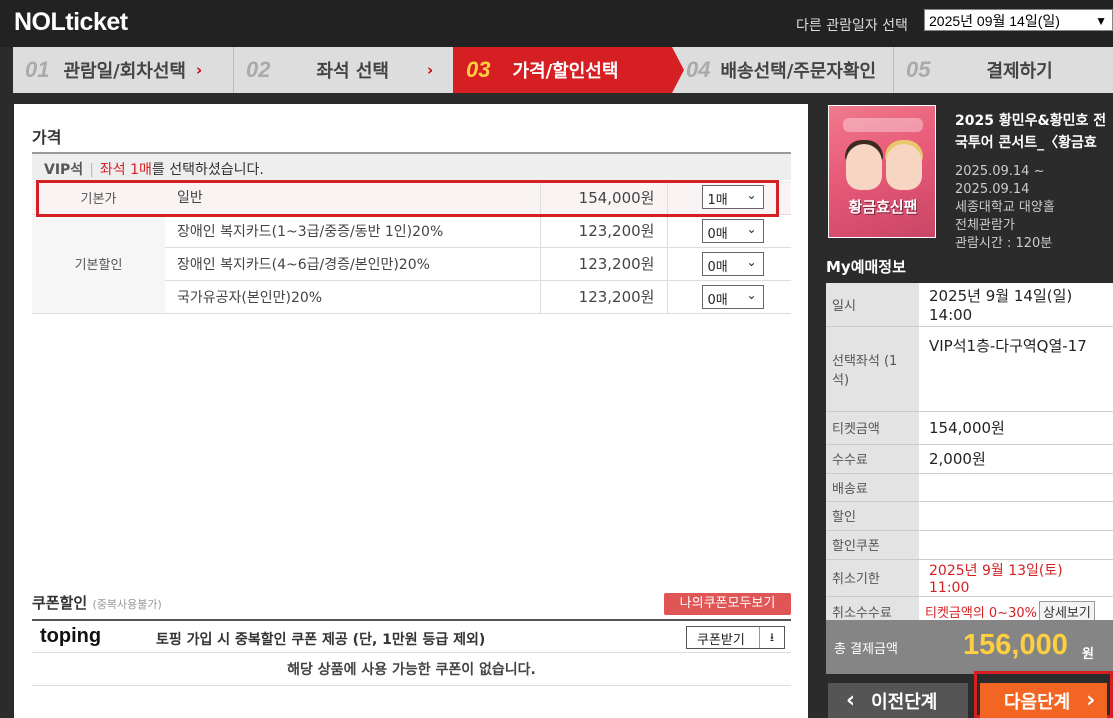 This screenshot has width=1113, height=718. I want to click on price-name: 일반, so click(352, 198).